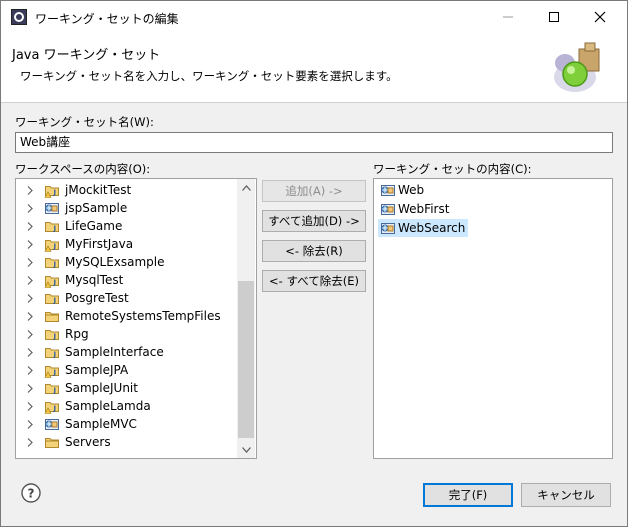  What do you see at coordinates (84, 122) in the screenshot?
I see `working-set-name-label: ワーキング・セット名(W):` at bounding box center [84, 122].